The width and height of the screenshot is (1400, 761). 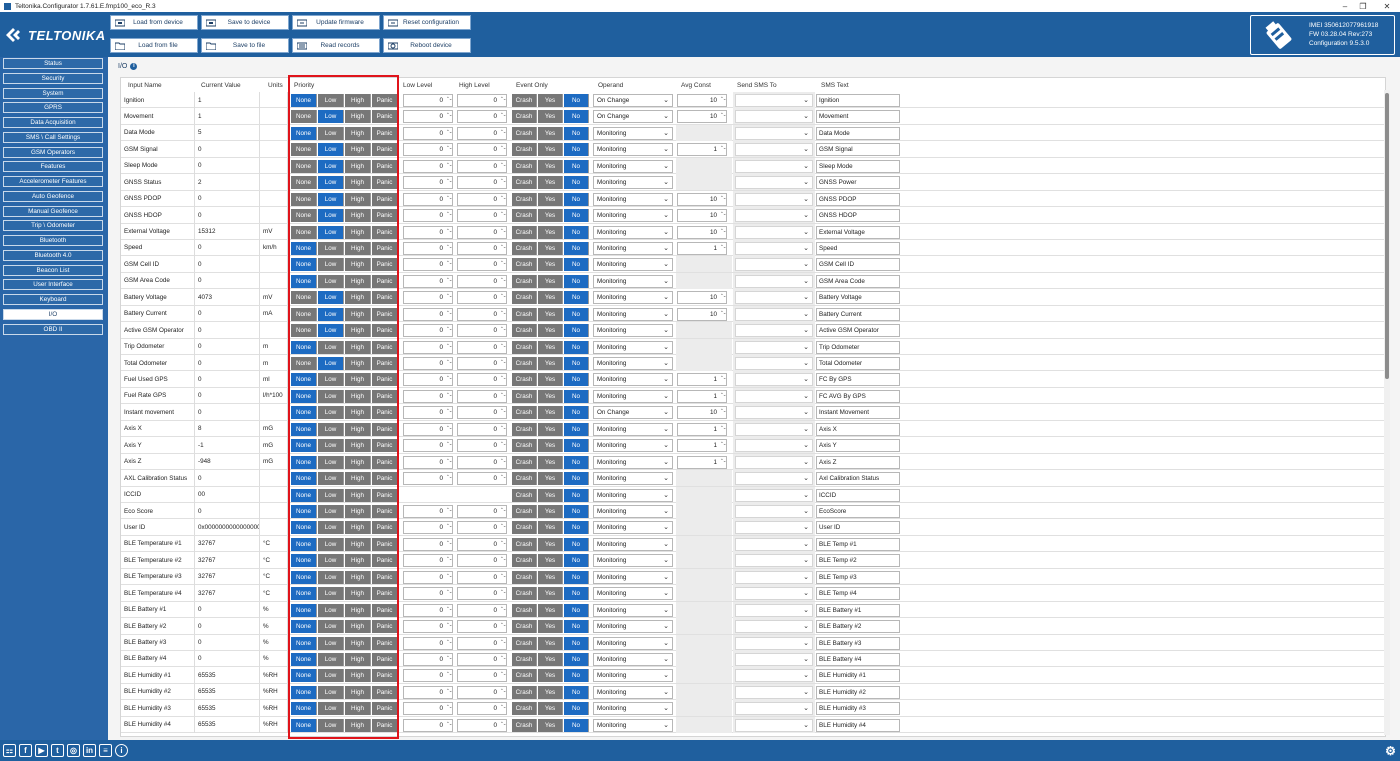 What do you see at coordinates (858, 429) in the screenshot?
I see `sms-text-input: Axis X` at bounding box center [858, 429].